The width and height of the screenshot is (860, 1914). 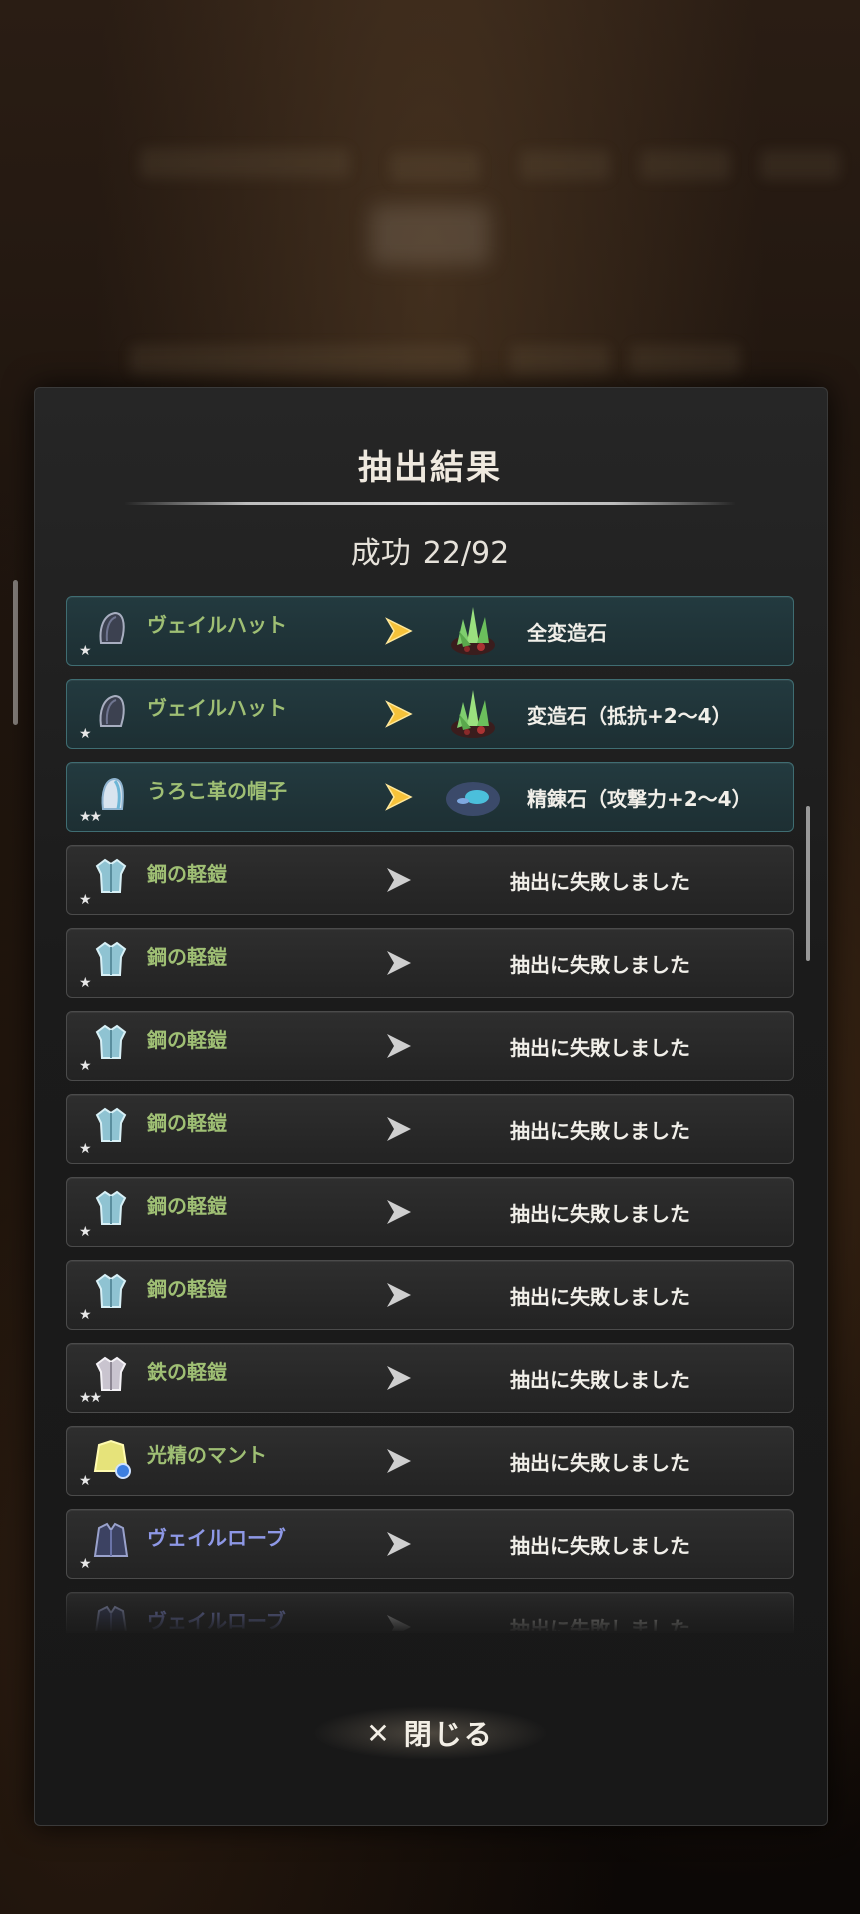 I want to click on item-name: 光精のマント, so click(x=207, y=1455).